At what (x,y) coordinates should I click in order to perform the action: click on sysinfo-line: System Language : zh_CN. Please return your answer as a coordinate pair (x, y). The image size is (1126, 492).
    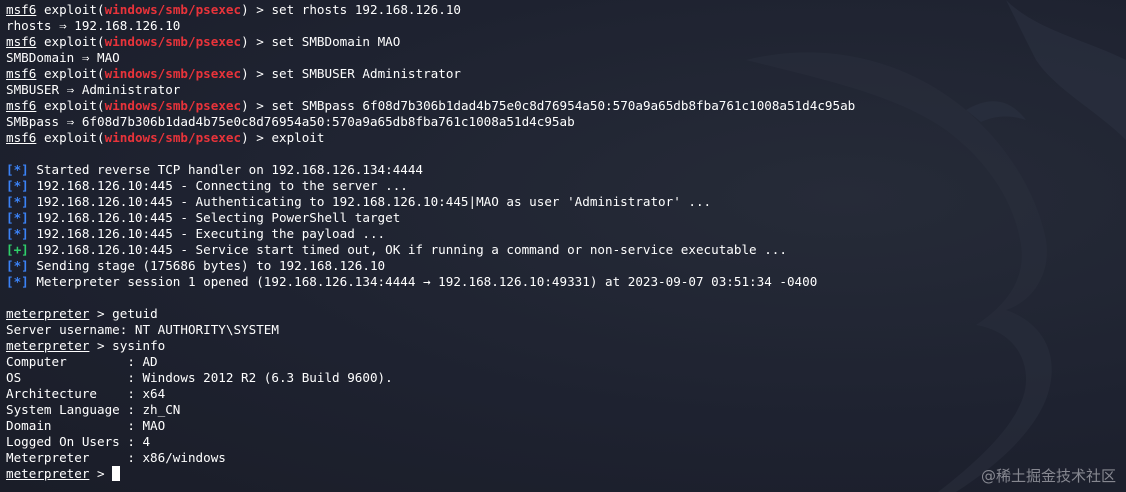
    Looking at the image, I should click on (93, 409).